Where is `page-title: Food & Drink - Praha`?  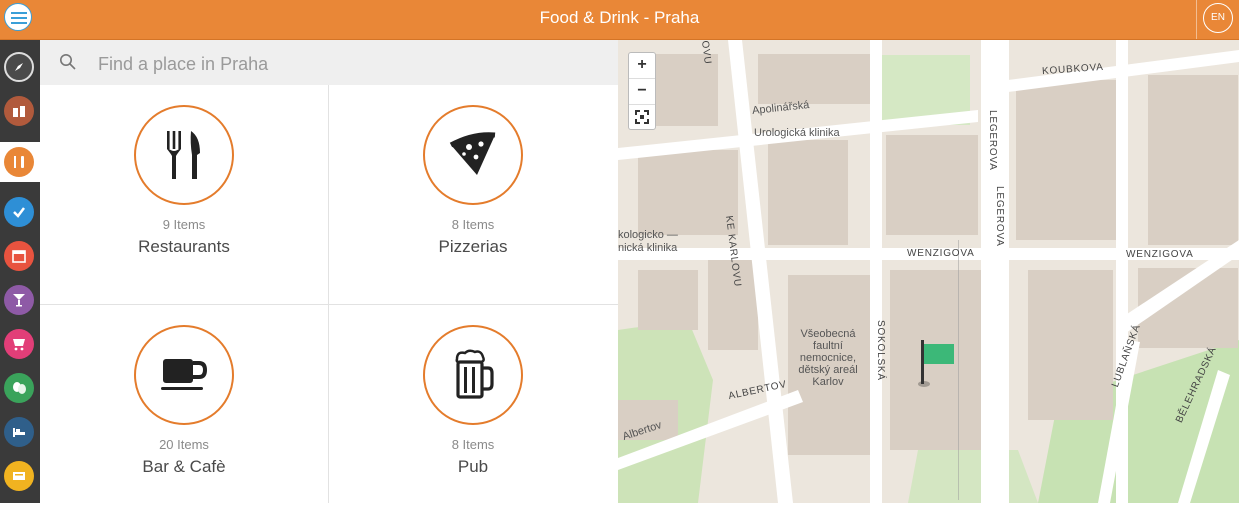
page-title: Food & Drink - Praha is located at coordinates (619, 17).